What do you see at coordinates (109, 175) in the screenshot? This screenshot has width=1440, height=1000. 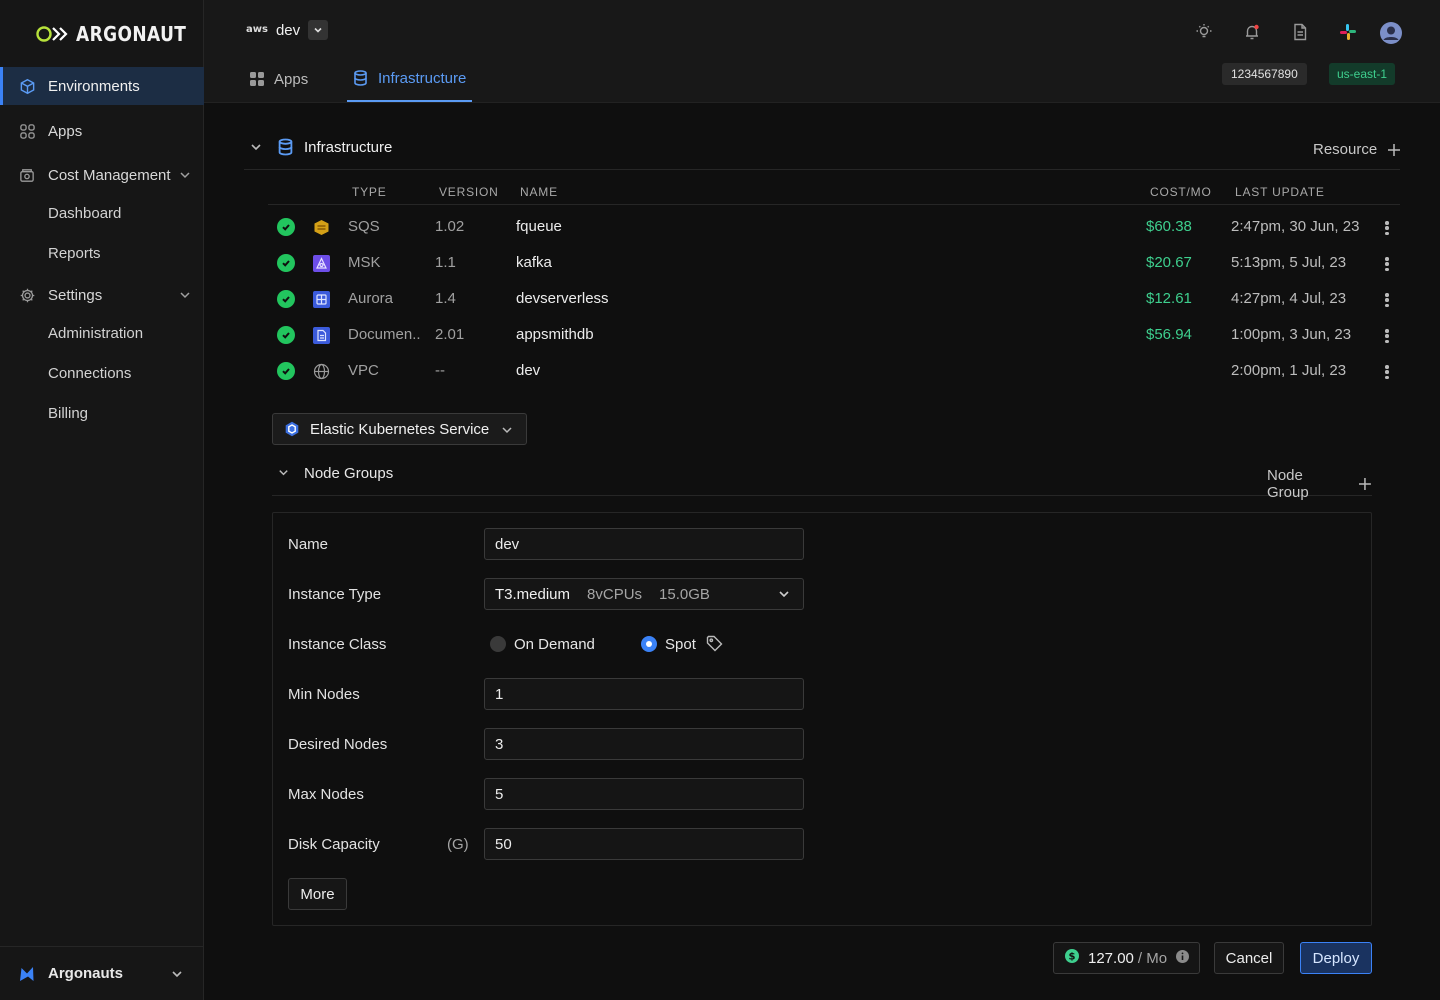 I see `sidebar-item-label: Cost Management` at bounding box center [109, 175].